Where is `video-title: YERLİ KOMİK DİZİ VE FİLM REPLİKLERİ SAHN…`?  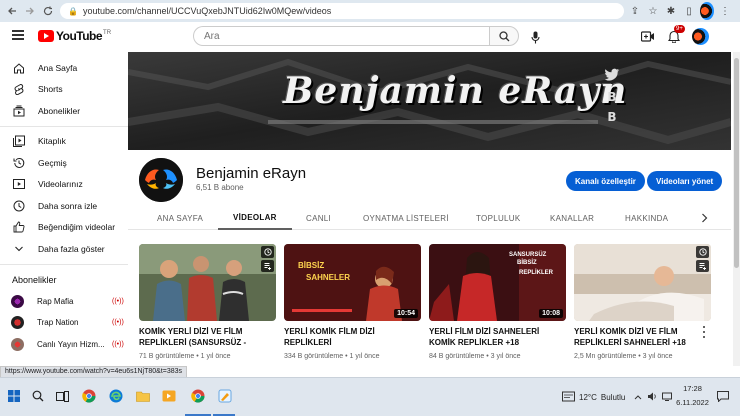
video-title: YERLİ KOMİK DİZİ VE FİLM REPLİKLERİ SAHN… is located at coordinates (642, 337).